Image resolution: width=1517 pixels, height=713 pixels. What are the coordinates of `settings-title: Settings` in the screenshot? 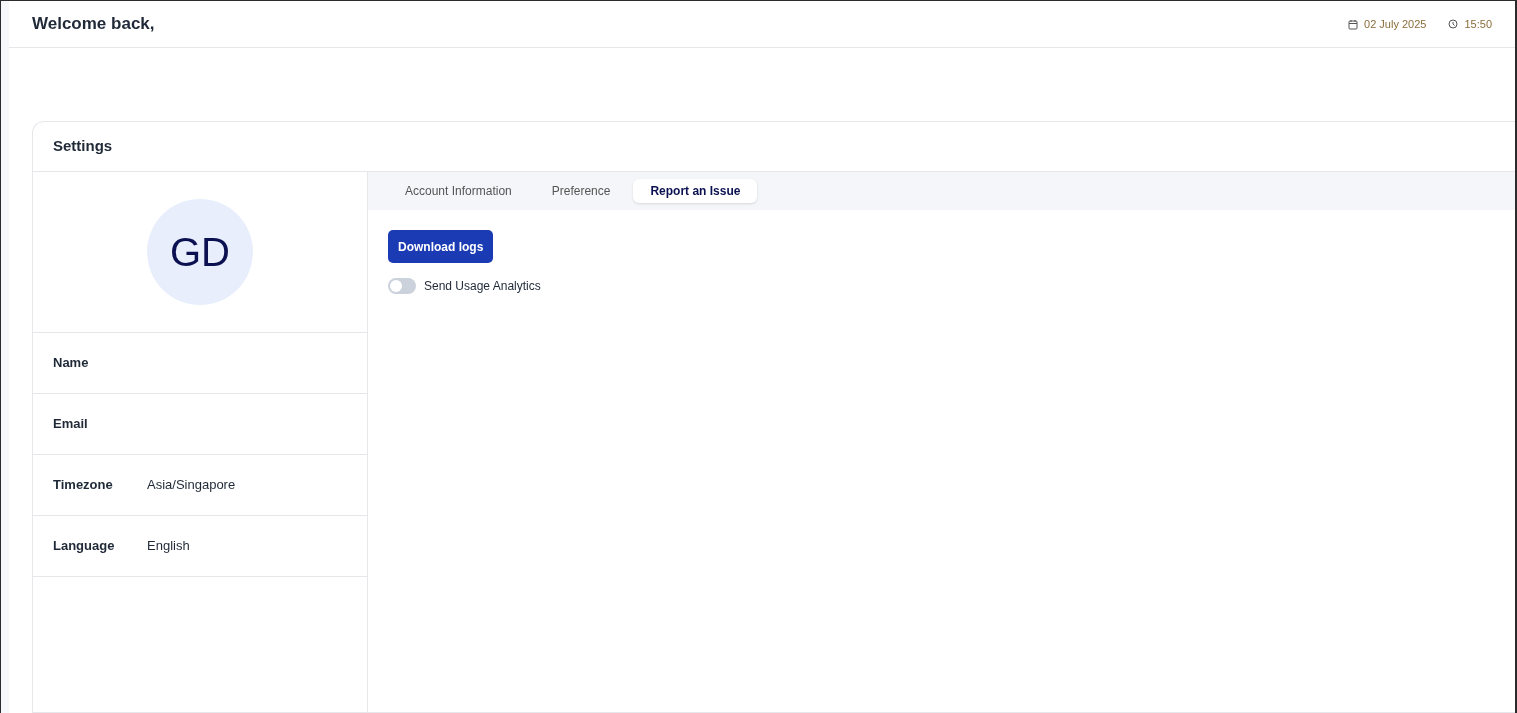 It's located at (83, 146).